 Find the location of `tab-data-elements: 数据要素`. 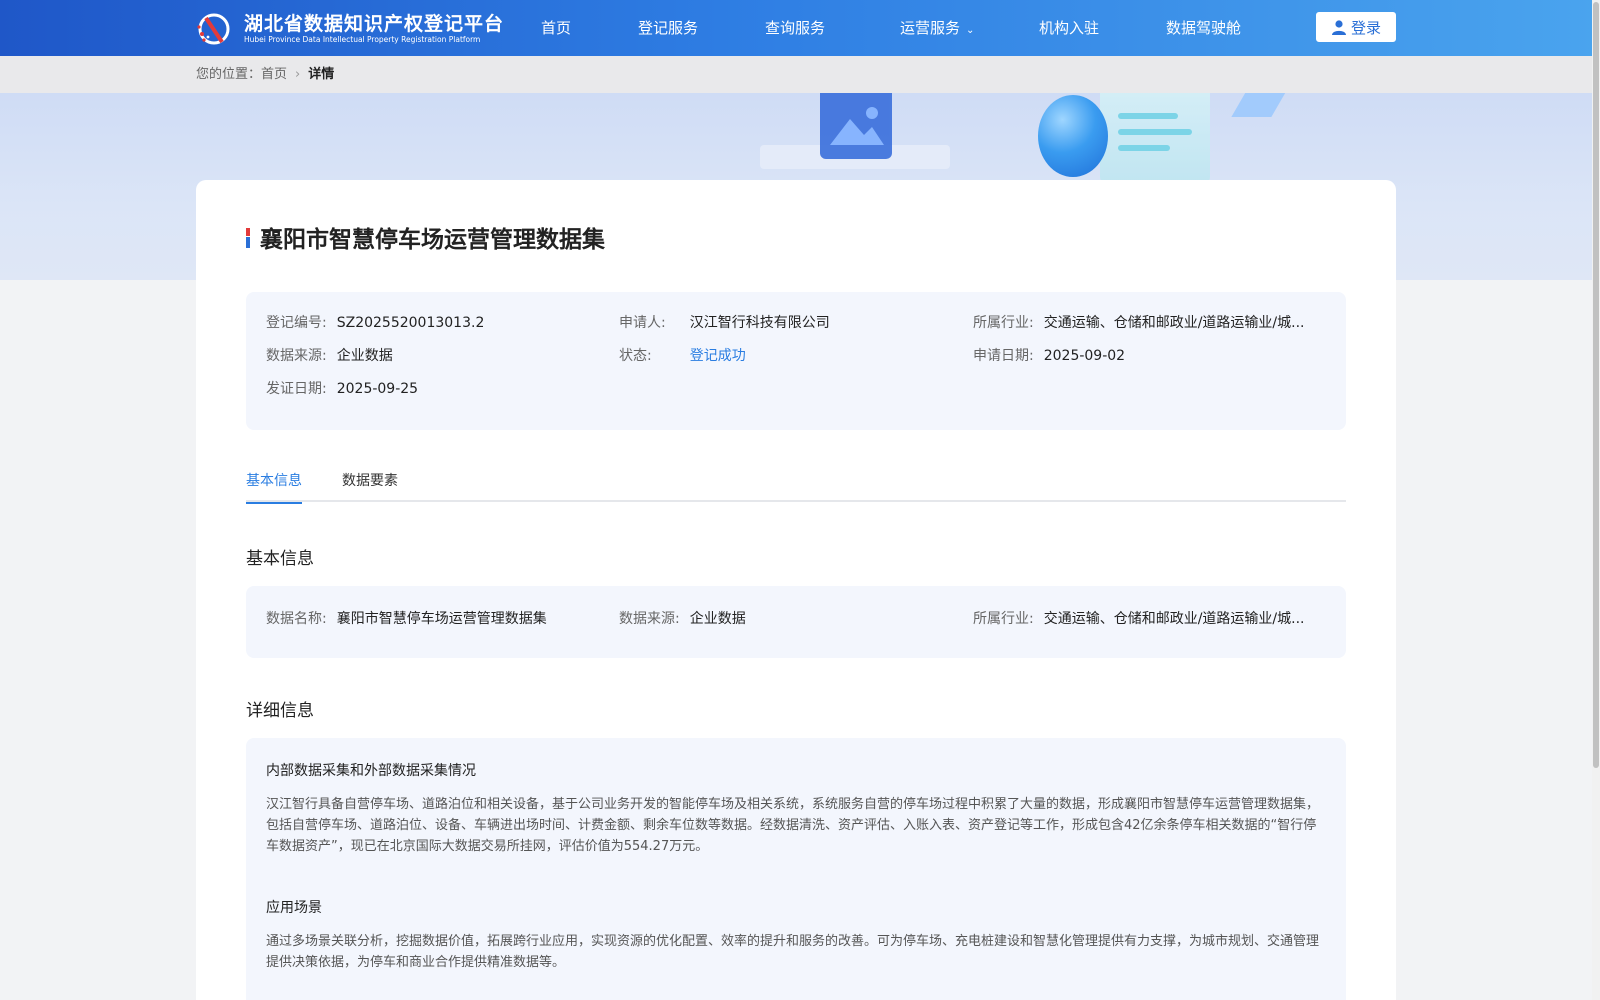

tab-data-elements: 数据要素 is located at coordinates (370, 486).